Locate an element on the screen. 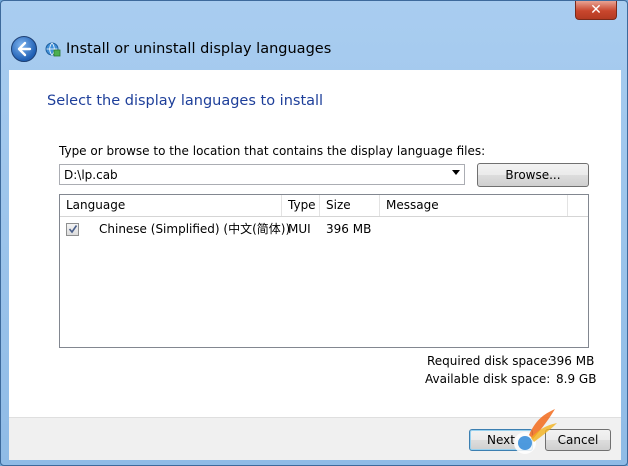 The image size is (628, 466). language-checkbox is located at coordinates (72, 229).